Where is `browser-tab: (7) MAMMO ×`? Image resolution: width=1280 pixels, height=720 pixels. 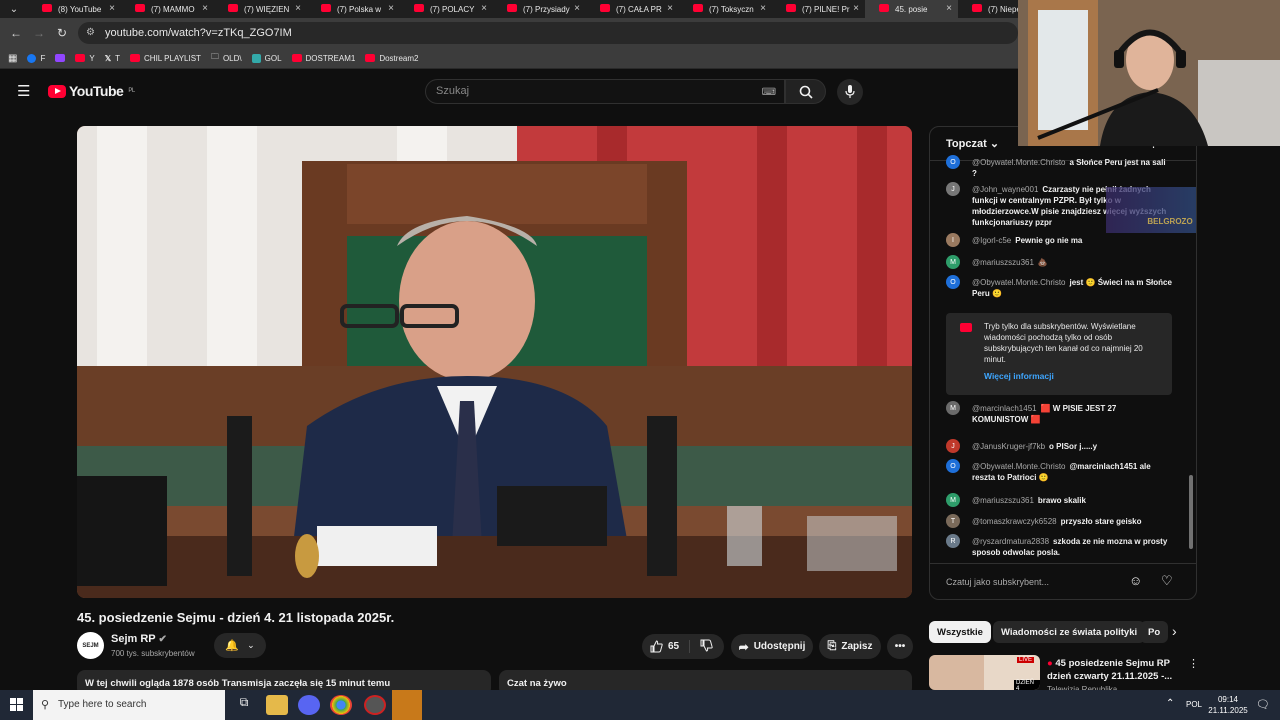 browser-tab: (7) MAMMO × is located at coordinates (167, 9).